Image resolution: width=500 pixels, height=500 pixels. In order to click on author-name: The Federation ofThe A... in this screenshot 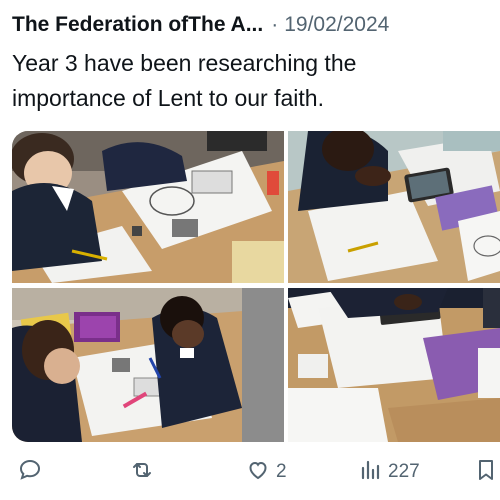, I will do `click(137, 25)`.